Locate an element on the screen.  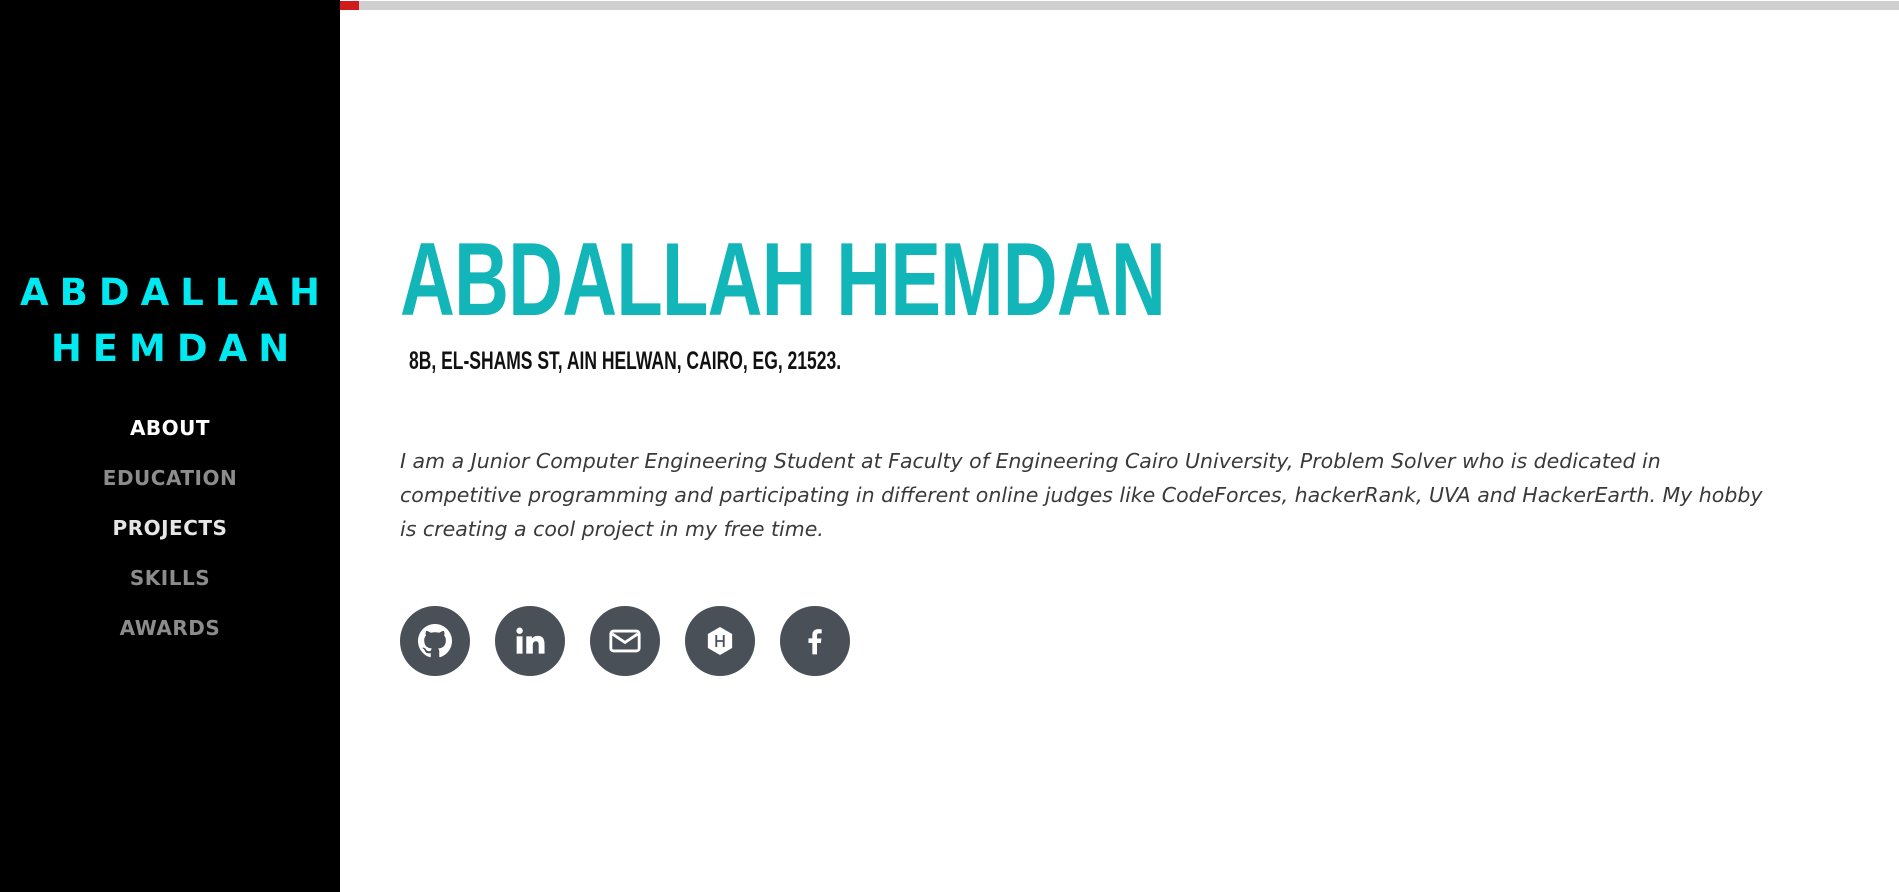
github-icon is located at coordinates (435, 641).